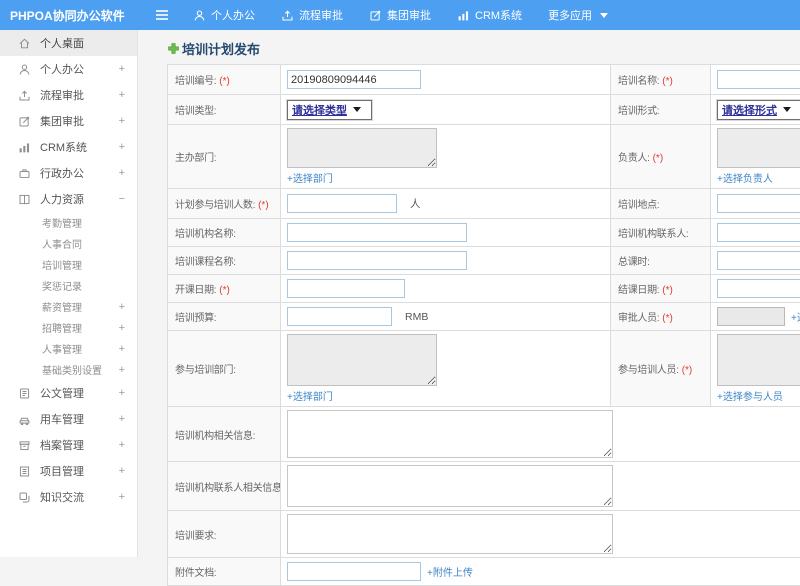 This screenshot has width=800, height=586. I want to click on join-people-label: 参与培训人员:(*), so click(661, 369).